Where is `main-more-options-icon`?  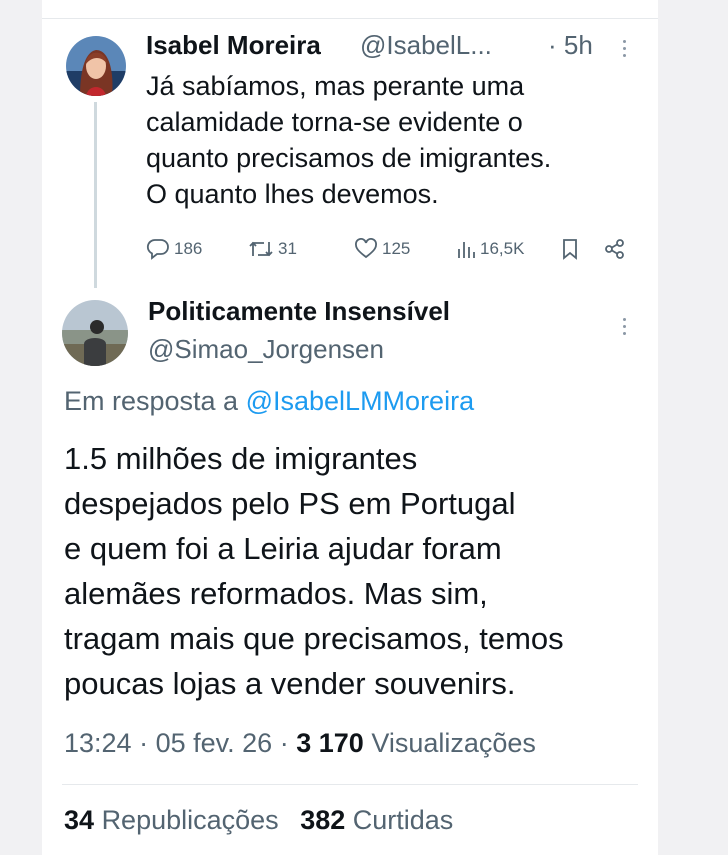 main-more-options-icon is located at coordinates (625, 328).